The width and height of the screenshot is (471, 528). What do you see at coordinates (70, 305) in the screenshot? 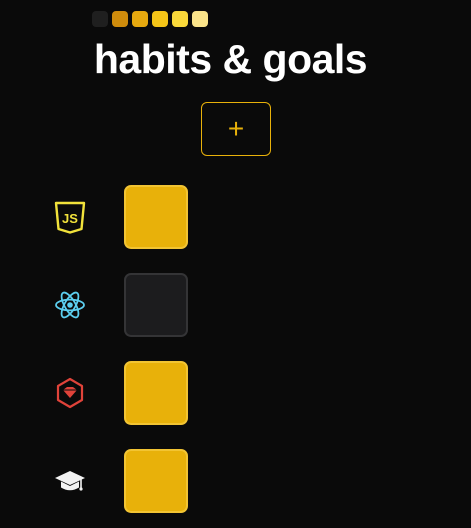
I see `react-icon` at bounding box center [70, 305].